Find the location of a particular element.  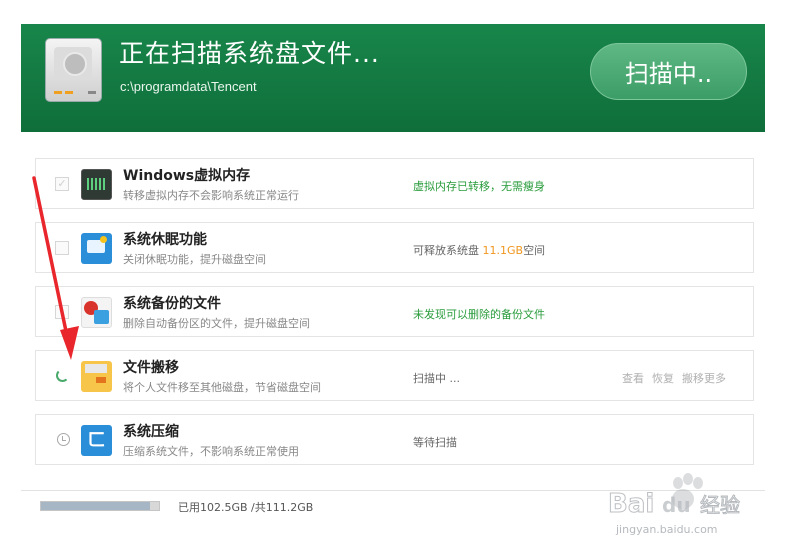

clock-icon is located at coordinates (63, 439).